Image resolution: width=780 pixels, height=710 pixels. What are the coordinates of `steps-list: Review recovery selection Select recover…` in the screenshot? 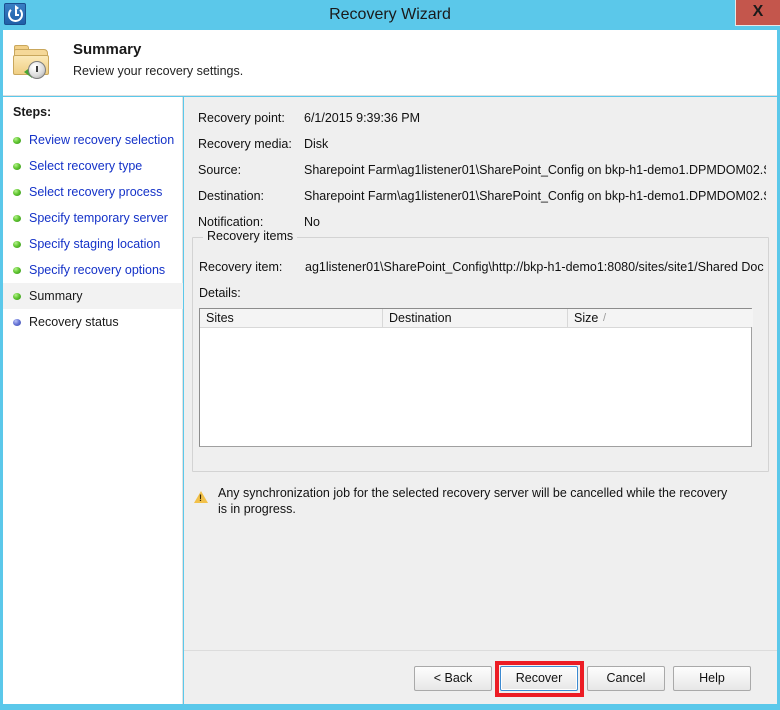 It's located at (93, 231).